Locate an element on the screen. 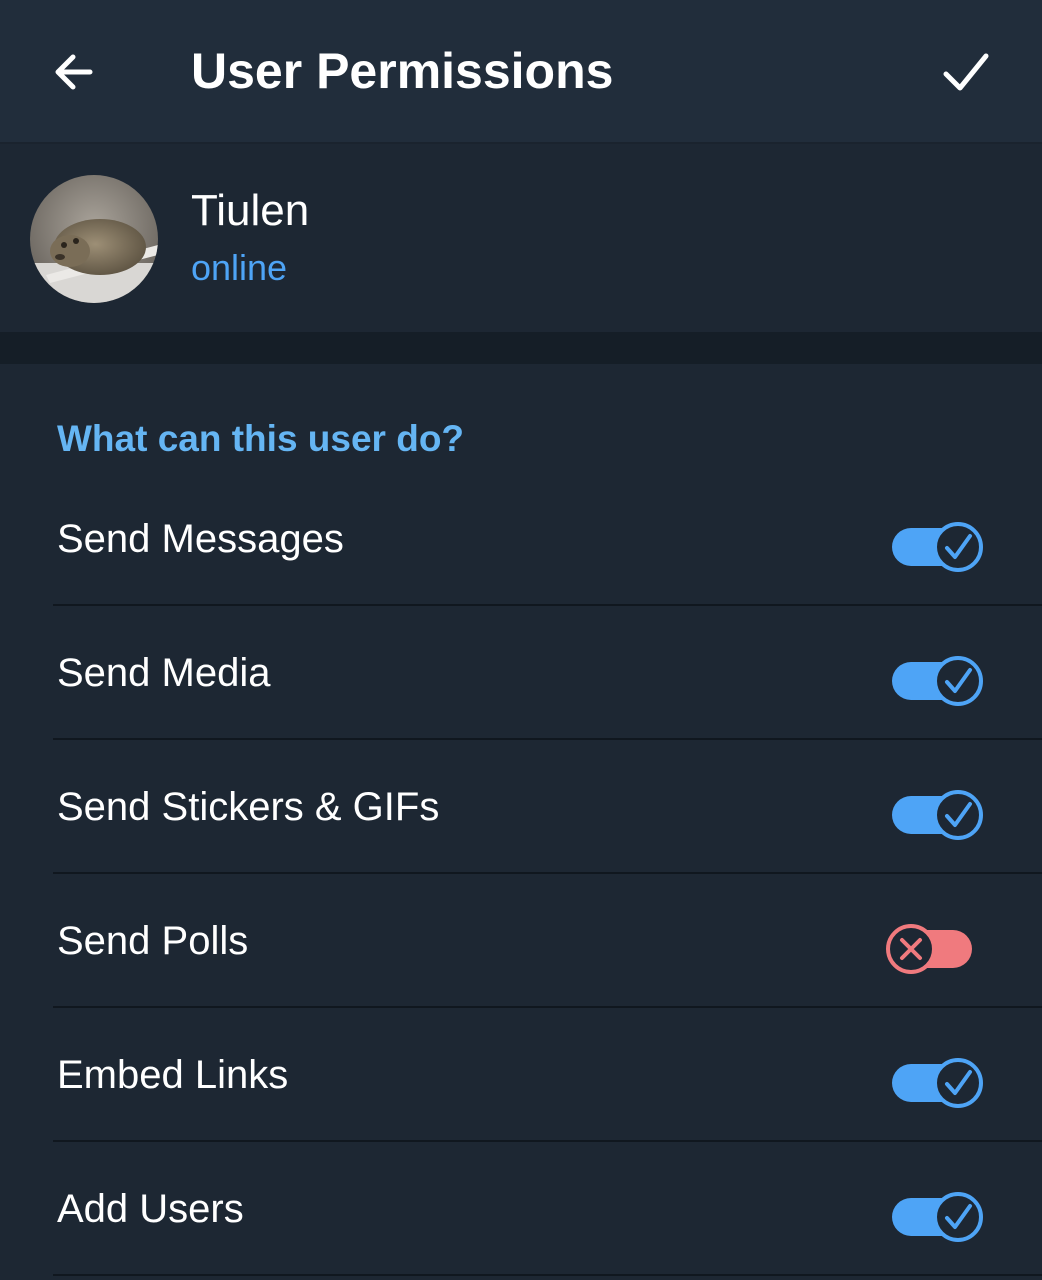  embed-links-toggle is located at coordinates (935, 1075).